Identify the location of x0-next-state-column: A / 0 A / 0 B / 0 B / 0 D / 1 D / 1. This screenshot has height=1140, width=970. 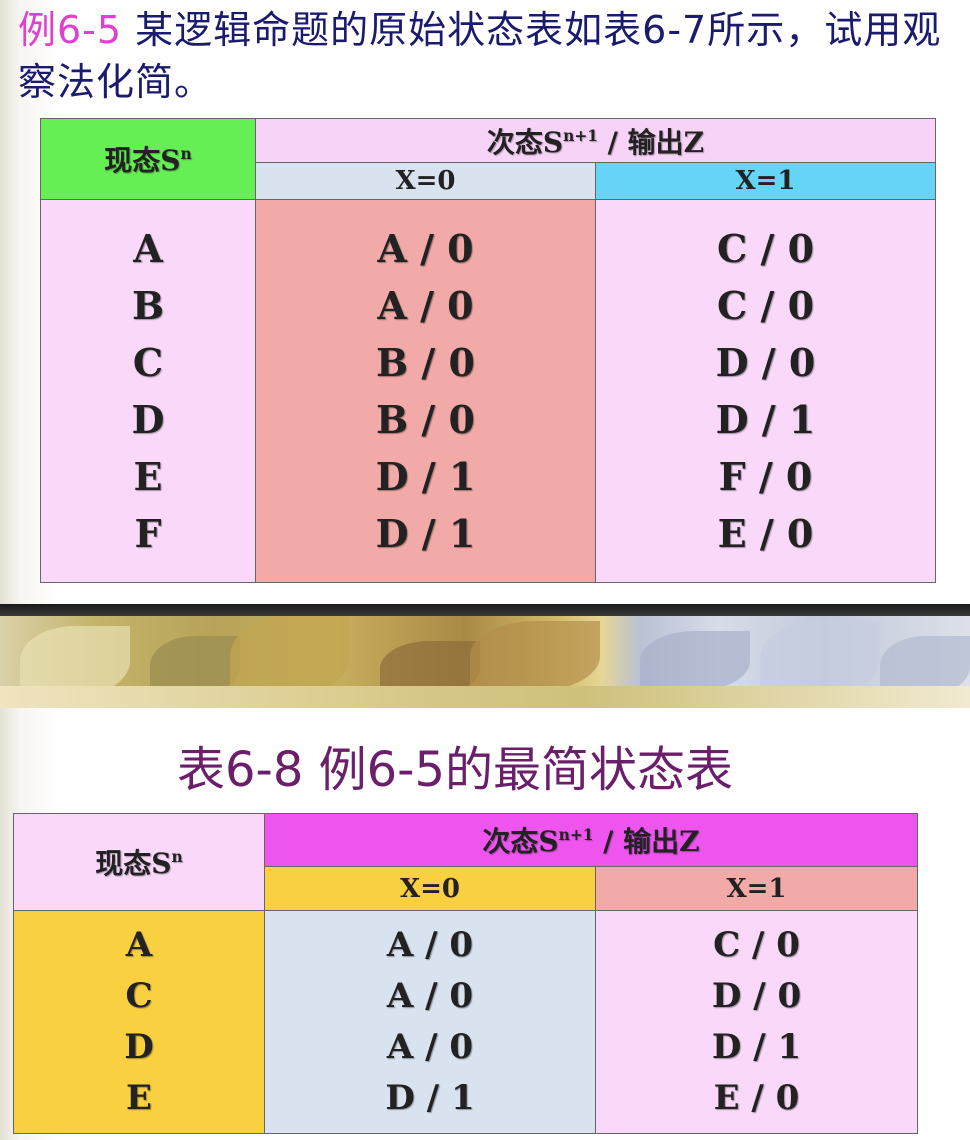
(425, 391).